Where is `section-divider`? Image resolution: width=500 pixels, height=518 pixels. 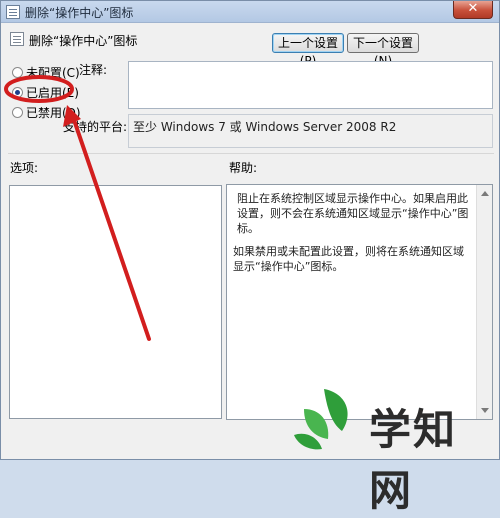
section-divider is located at coordinates (251, 153).